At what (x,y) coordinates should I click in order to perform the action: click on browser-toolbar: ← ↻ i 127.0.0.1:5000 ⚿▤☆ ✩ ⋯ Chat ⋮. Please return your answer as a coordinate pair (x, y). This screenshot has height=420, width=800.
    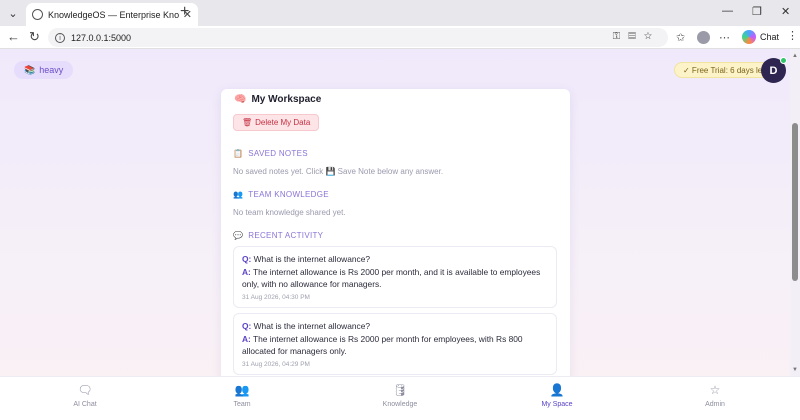
    Looking at the image, I should click on (400, 37).